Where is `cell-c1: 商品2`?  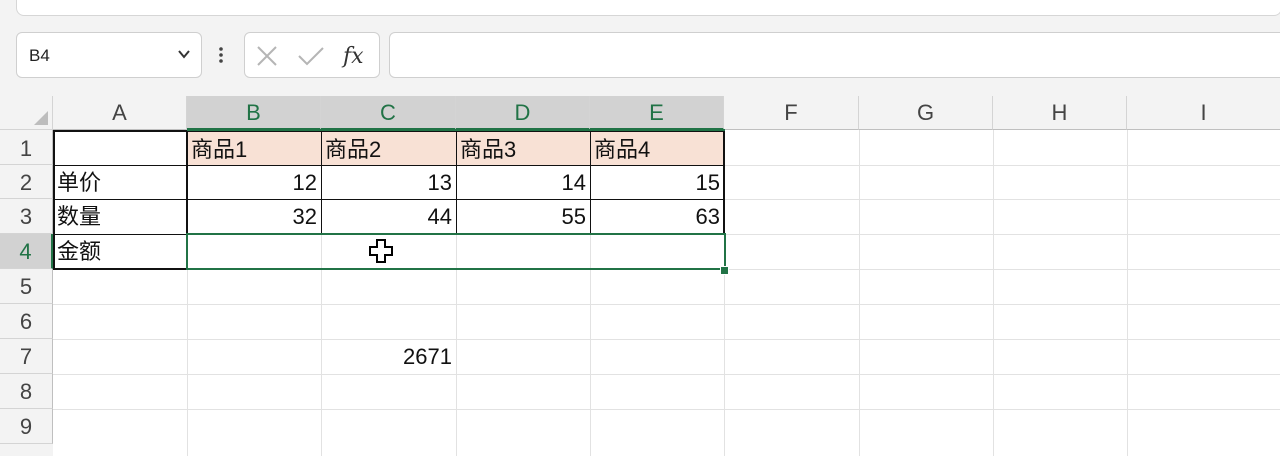 cell-c1: 商品2 is located at coordinates (388, 147).